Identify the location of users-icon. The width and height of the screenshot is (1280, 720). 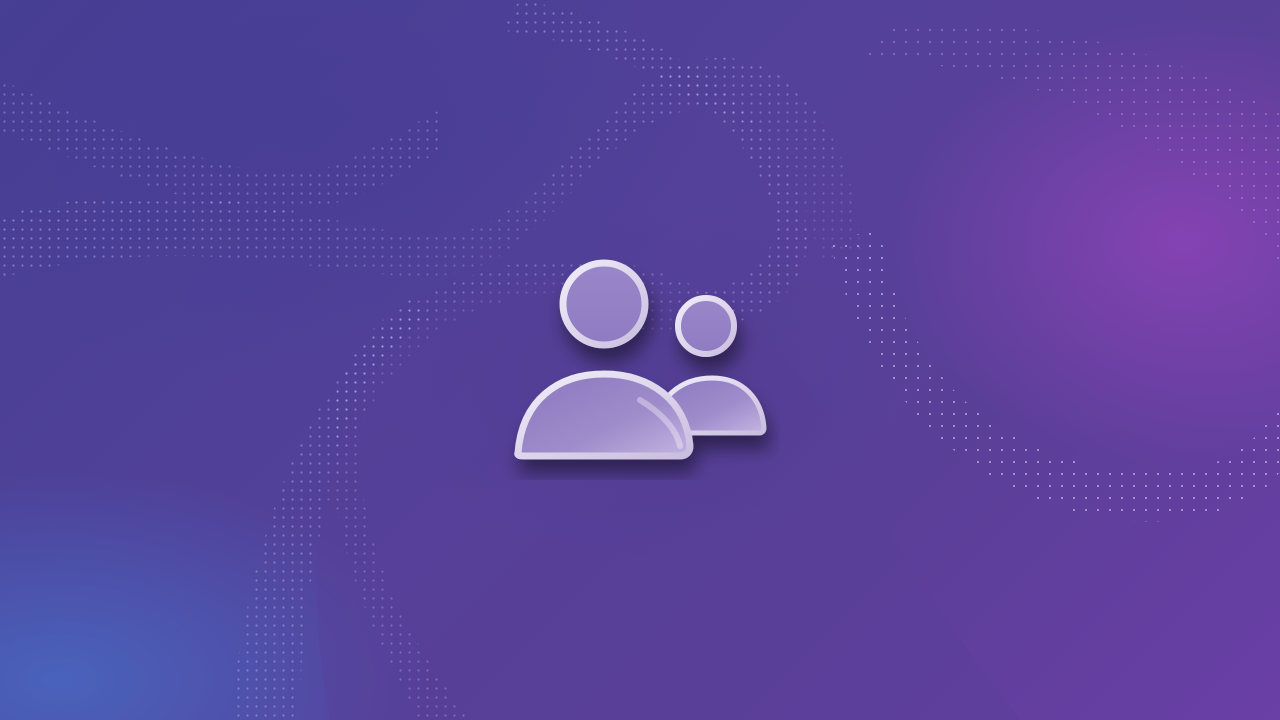
(640, 359).